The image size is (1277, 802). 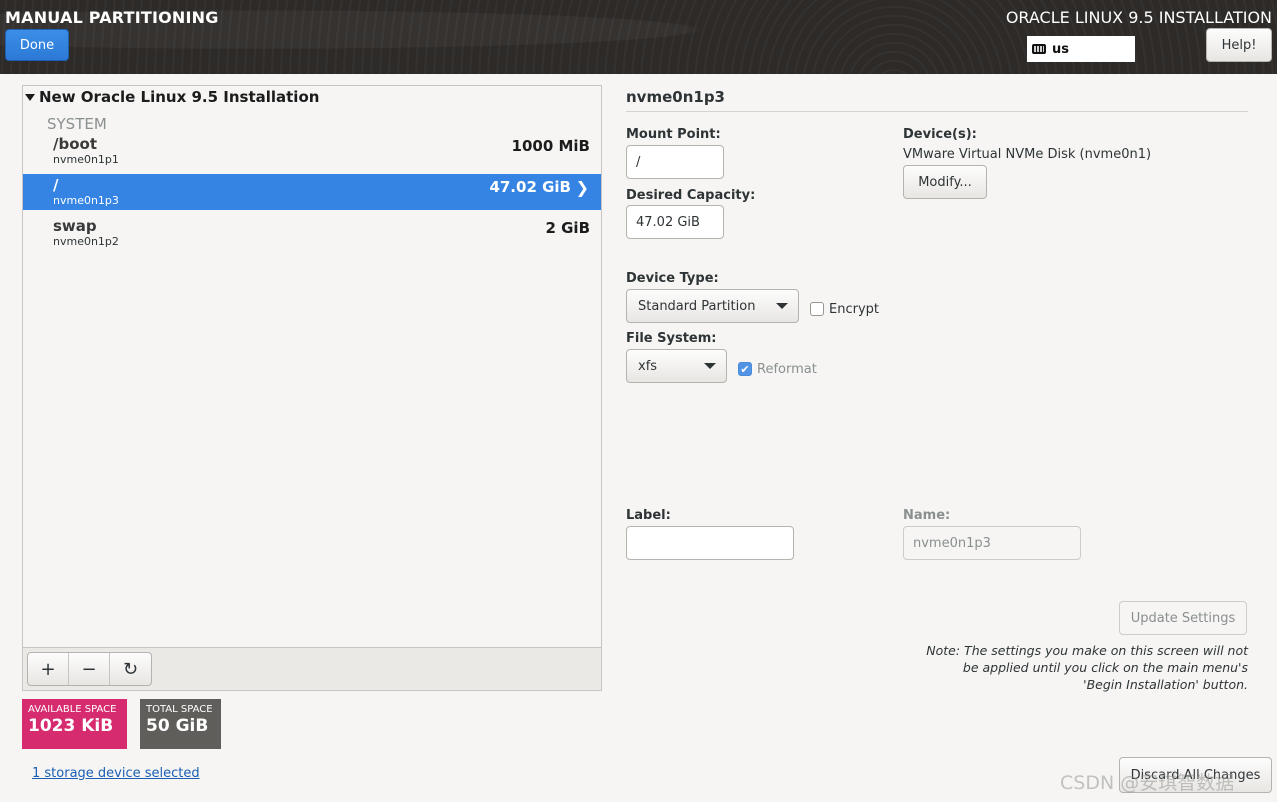 I want to click on partition-size: 47.02 GiB, so click(x=530, y=187).